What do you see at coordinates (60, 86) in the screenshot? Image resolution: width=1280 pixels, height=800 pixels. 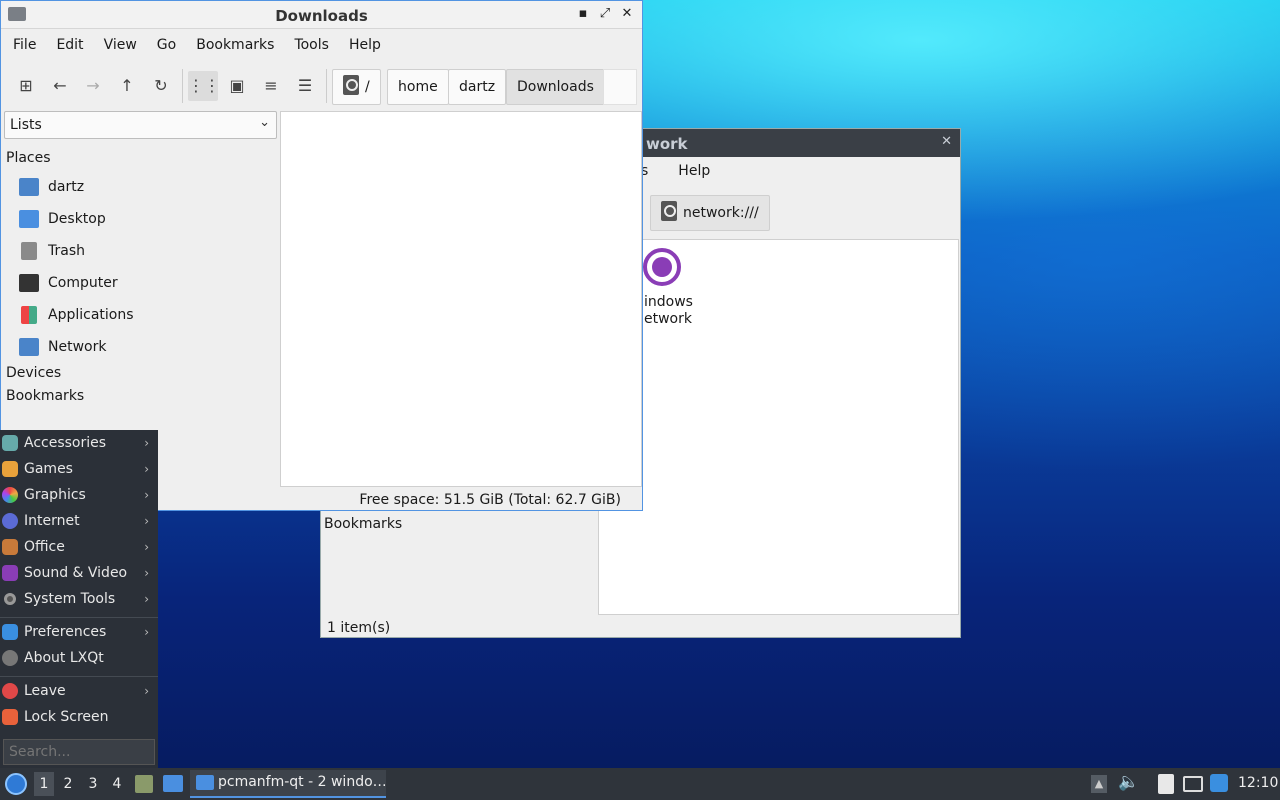 I see `back-icon: ←` at bounding box center [60, 86].